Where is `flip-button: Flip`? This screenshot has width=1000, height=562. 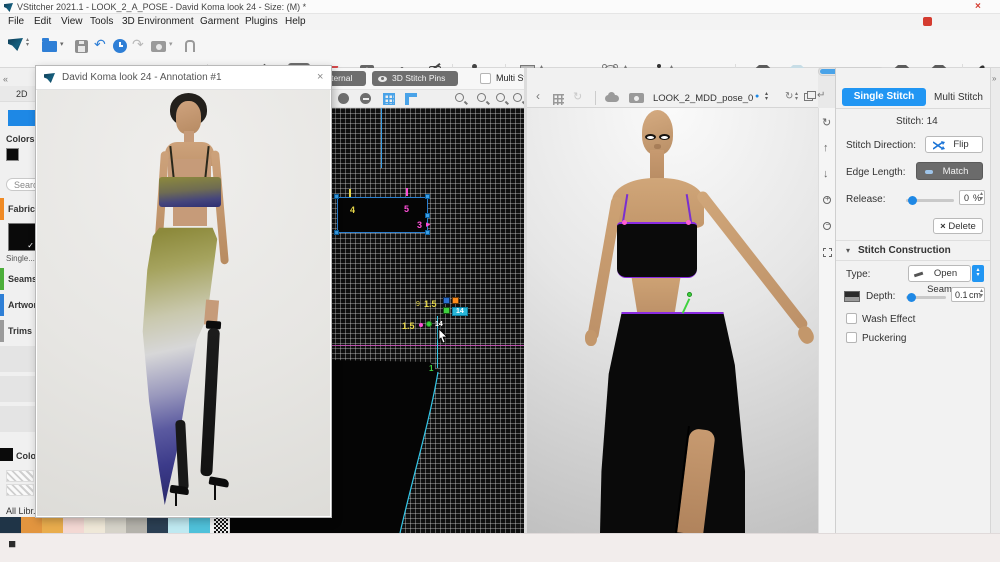 flip-button: Flip is located at coordinates (954, 144).